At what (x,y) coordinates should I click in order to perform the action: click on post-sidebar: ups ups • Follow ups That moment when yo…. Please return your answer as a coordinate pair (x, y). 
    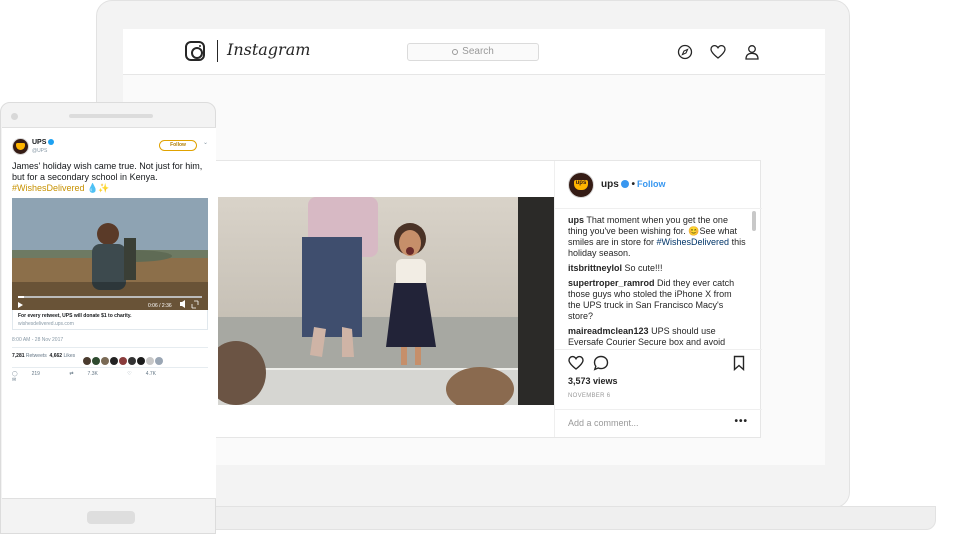
    Looking at the image, I should click on (658, 299).